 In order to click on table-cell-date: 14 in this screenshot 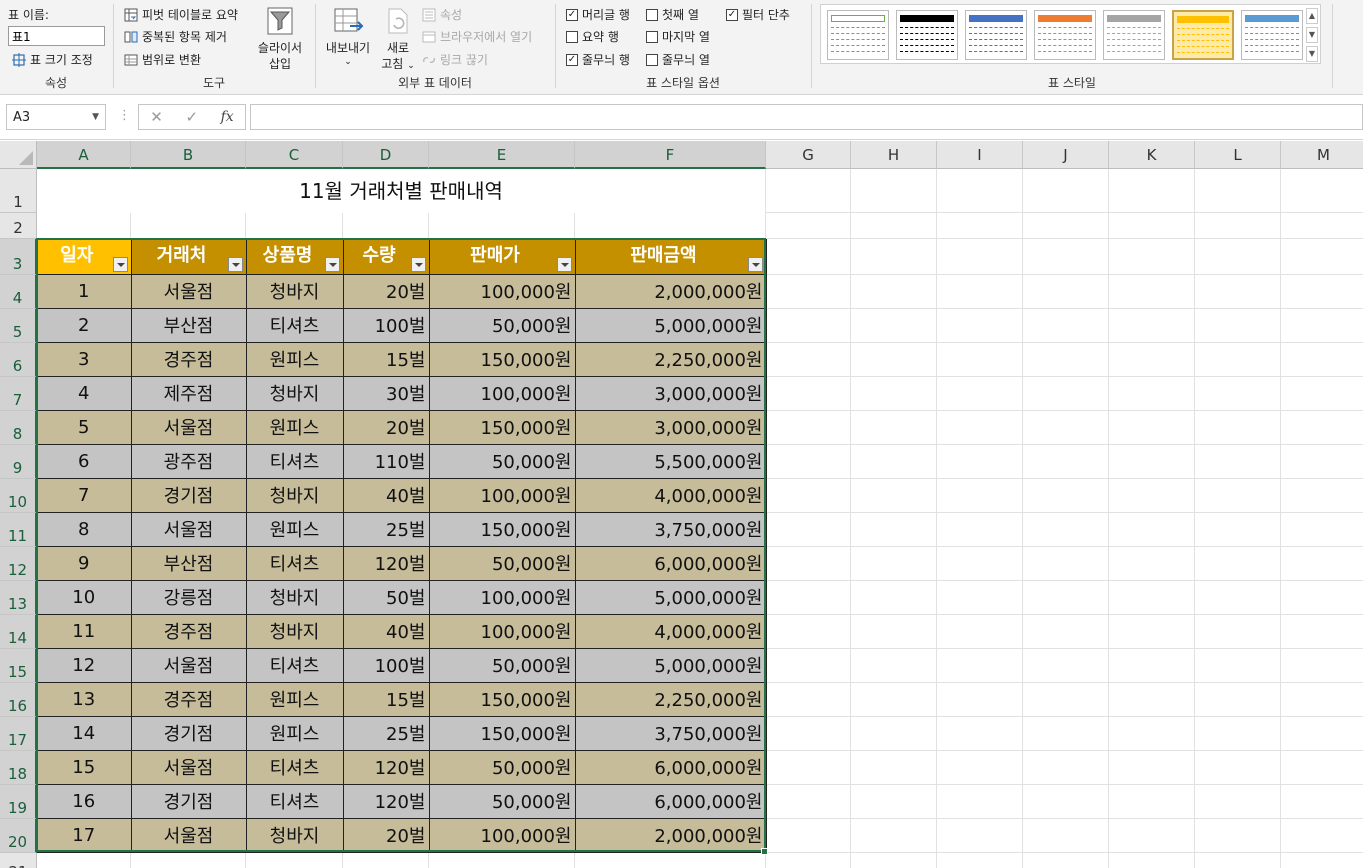, I will do `click(84, 733)`.